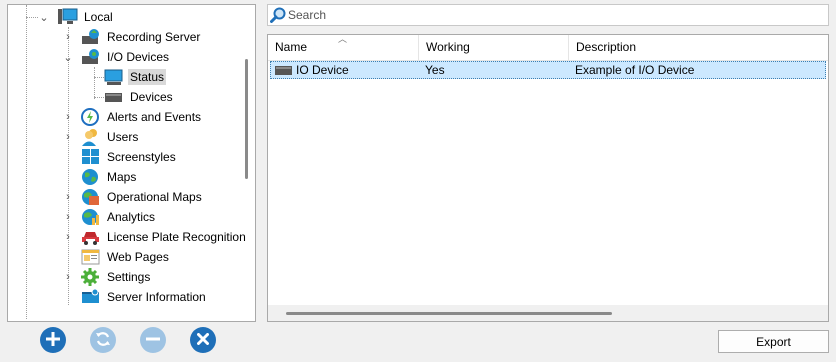  What do you see at coordinates (114, 77) in the screenshot?
I see `monitor-status-icon` at bounding box center [114, 77].